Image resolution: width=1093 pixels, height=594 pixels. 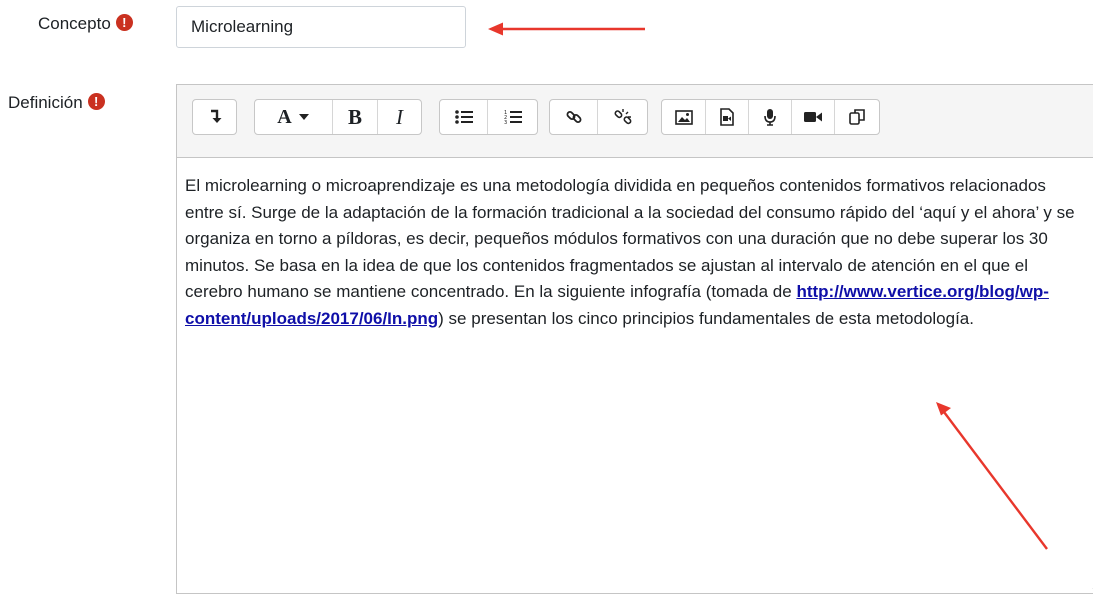 I want to click on image-icon, so click(x=684, y=117).